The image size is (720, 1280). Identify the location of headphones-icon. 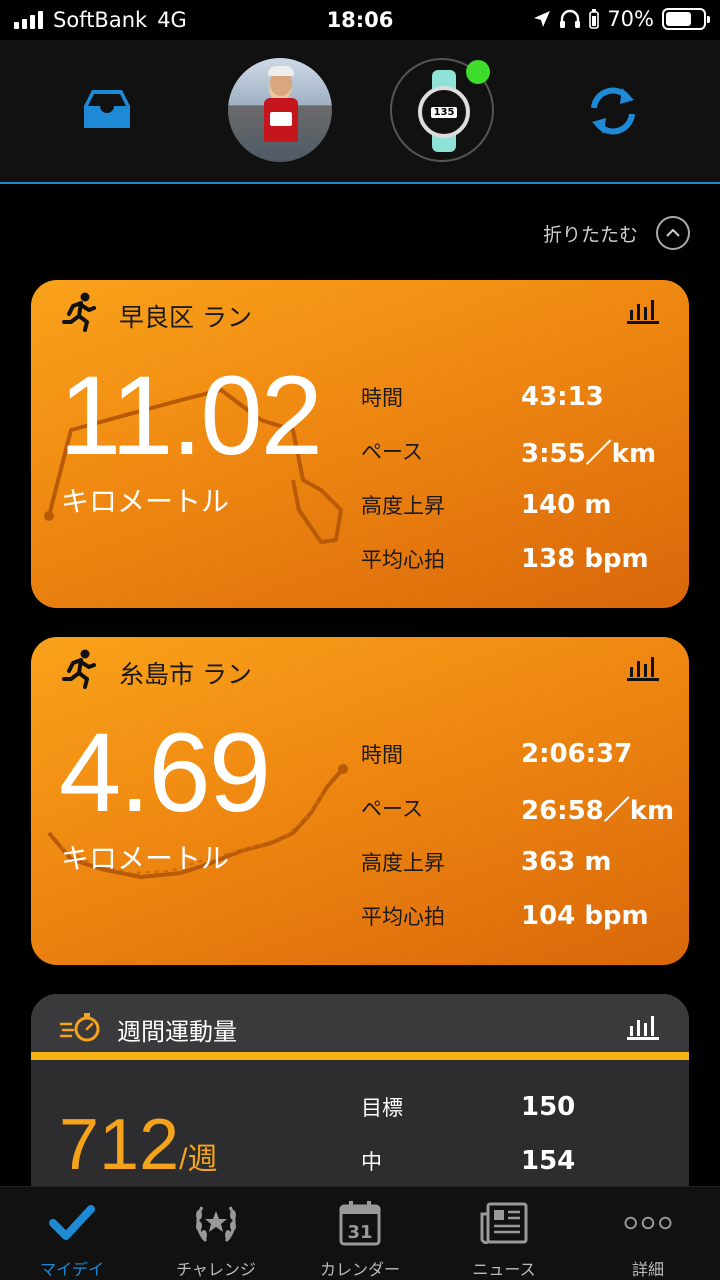
(570, 18).